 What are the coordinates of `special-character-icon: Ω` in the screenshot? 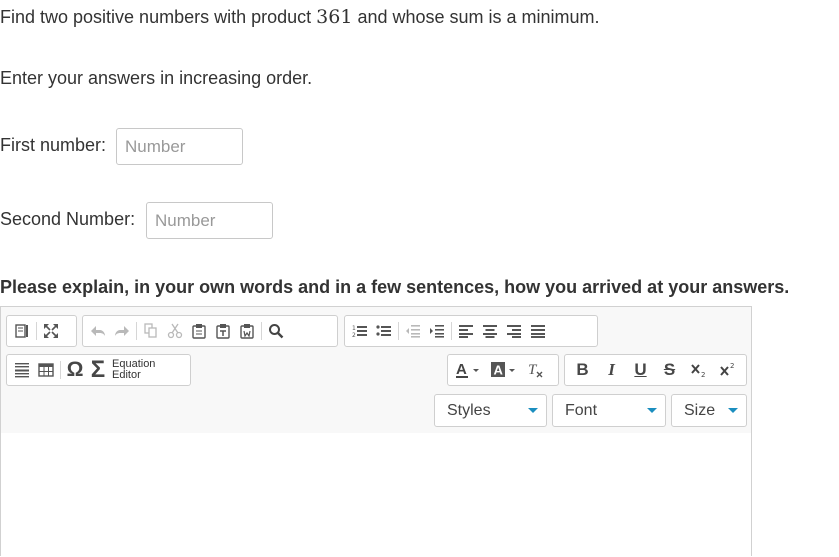 It's located at (75, 370).